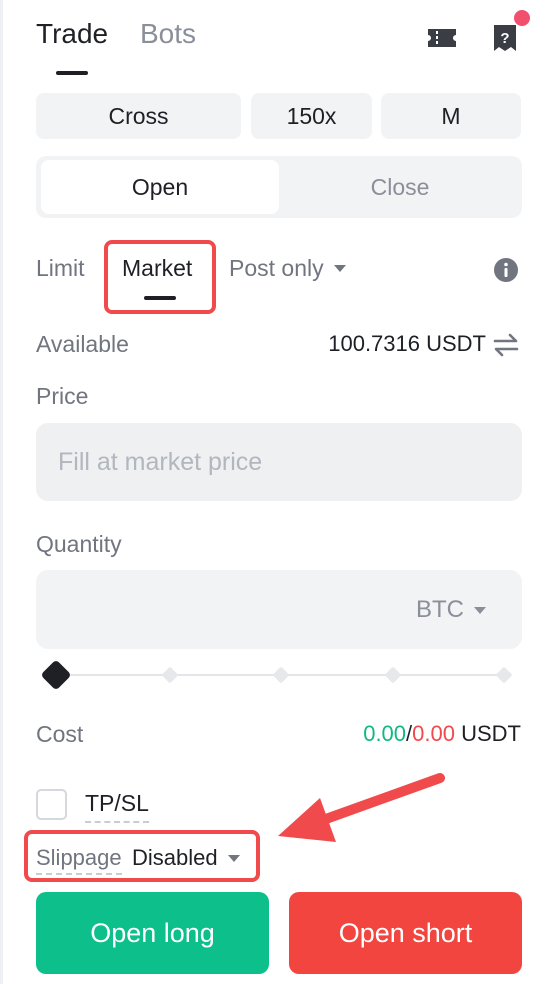 This screenshot has width=552, height=984. Describe the element at coordinates (506, 270) in the screenshot. I see `info-icon` at that location.